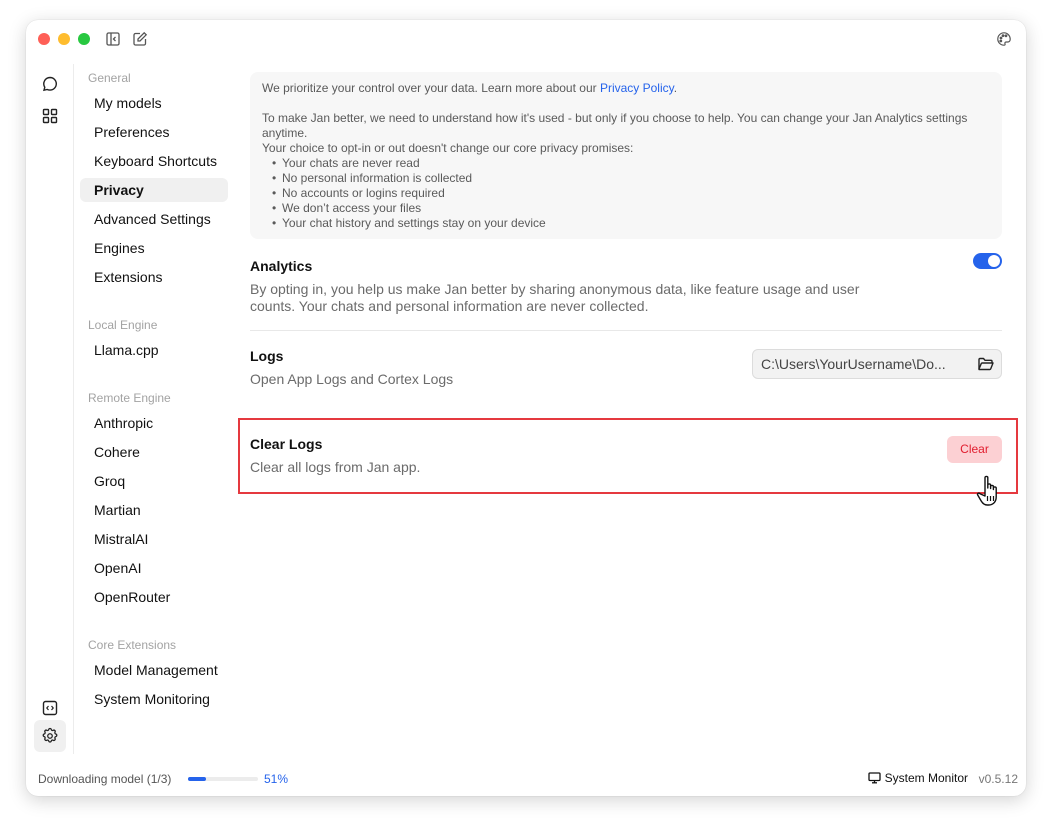  I want to click on promise-item: We don’t access your files, so click(631, 208).